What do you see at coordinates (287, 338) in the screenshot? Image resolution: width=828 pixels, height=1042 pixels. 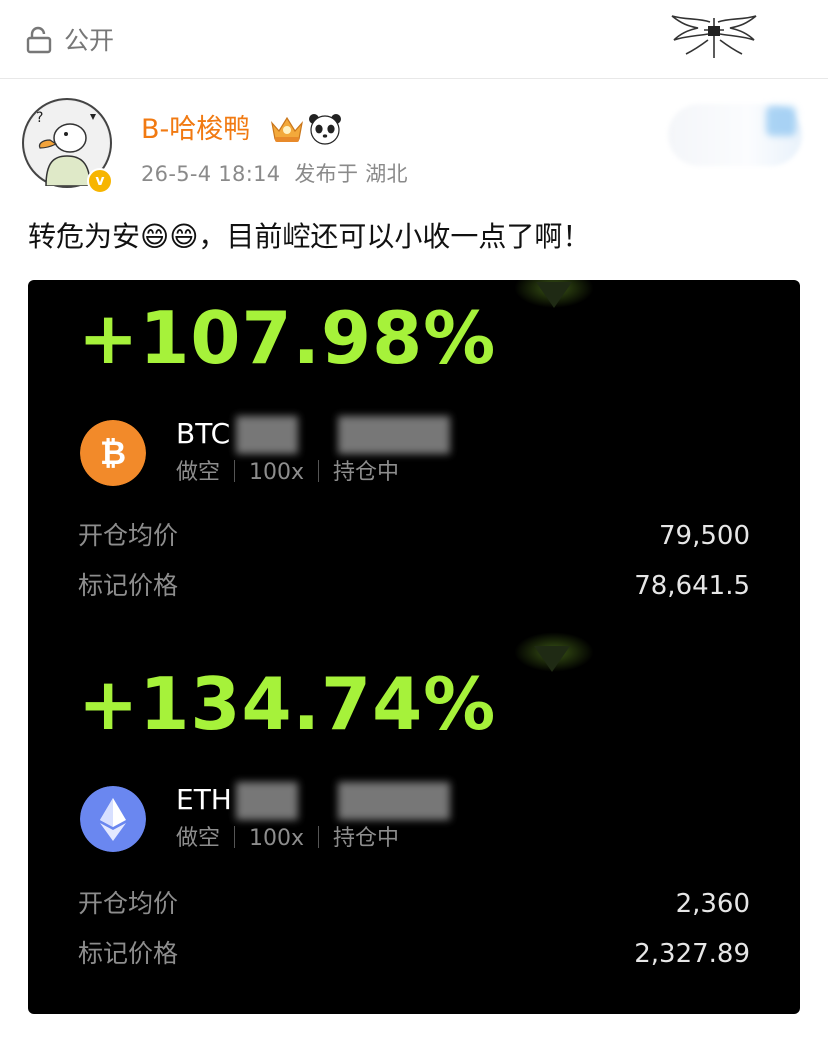 I see `pnl-percent: +107.98%` at bounding box center [287, 338].